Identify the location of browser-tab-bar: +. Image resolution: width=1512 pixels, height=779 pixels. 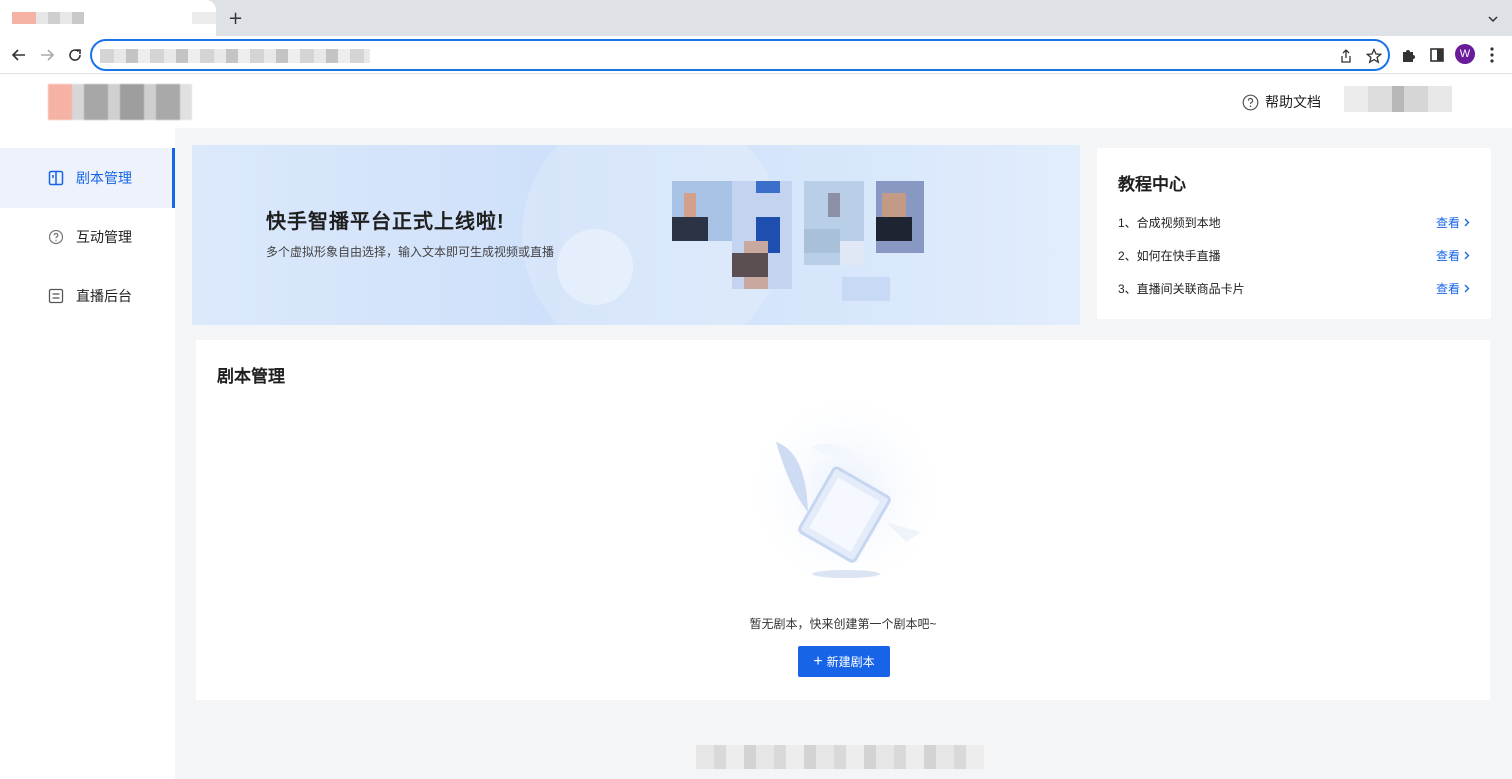
(756, 18).